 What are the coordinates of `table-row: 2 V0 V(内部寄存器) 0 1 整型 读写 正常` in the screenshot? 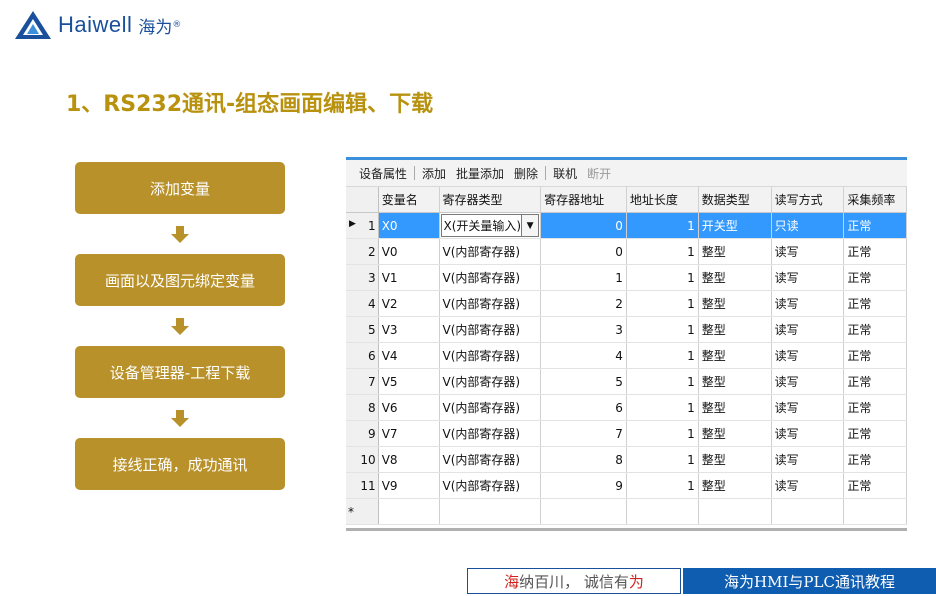 It's located at (626, 251).